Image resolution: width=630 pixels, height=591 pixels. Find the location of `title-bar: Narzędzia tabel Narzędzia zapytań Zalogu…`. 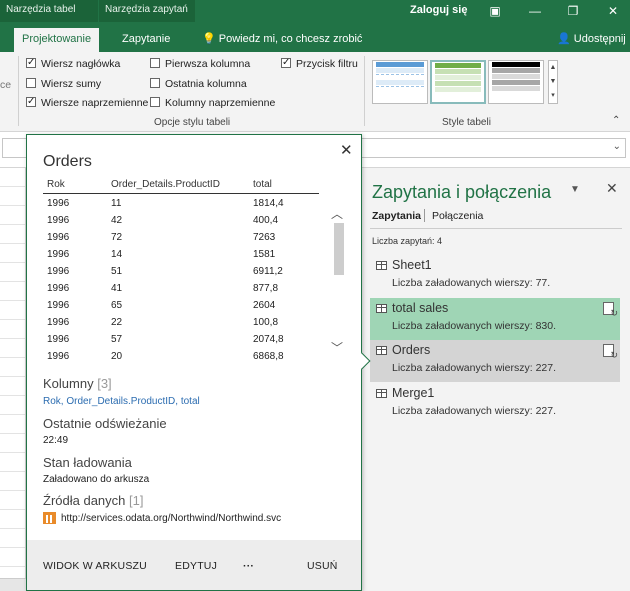

title-bar: Narzędzia tabel Narzędzia zapytań Zalogu… is located at coordinates (315, 11).